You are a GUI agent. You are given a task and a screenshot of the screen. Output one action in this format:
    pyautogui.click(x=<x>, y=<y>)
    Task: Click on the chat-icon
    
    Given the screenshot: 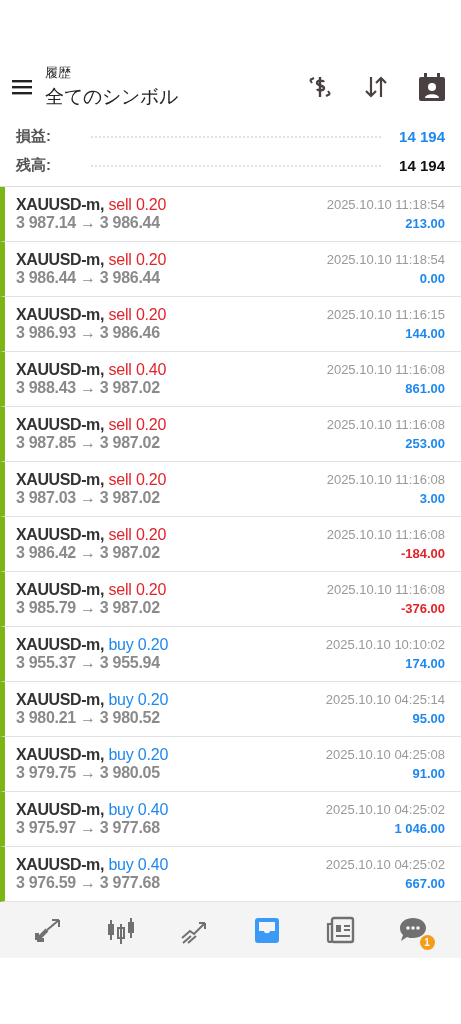 What is the action you would take?
    pyautogui.click(x=412, y=930)
    